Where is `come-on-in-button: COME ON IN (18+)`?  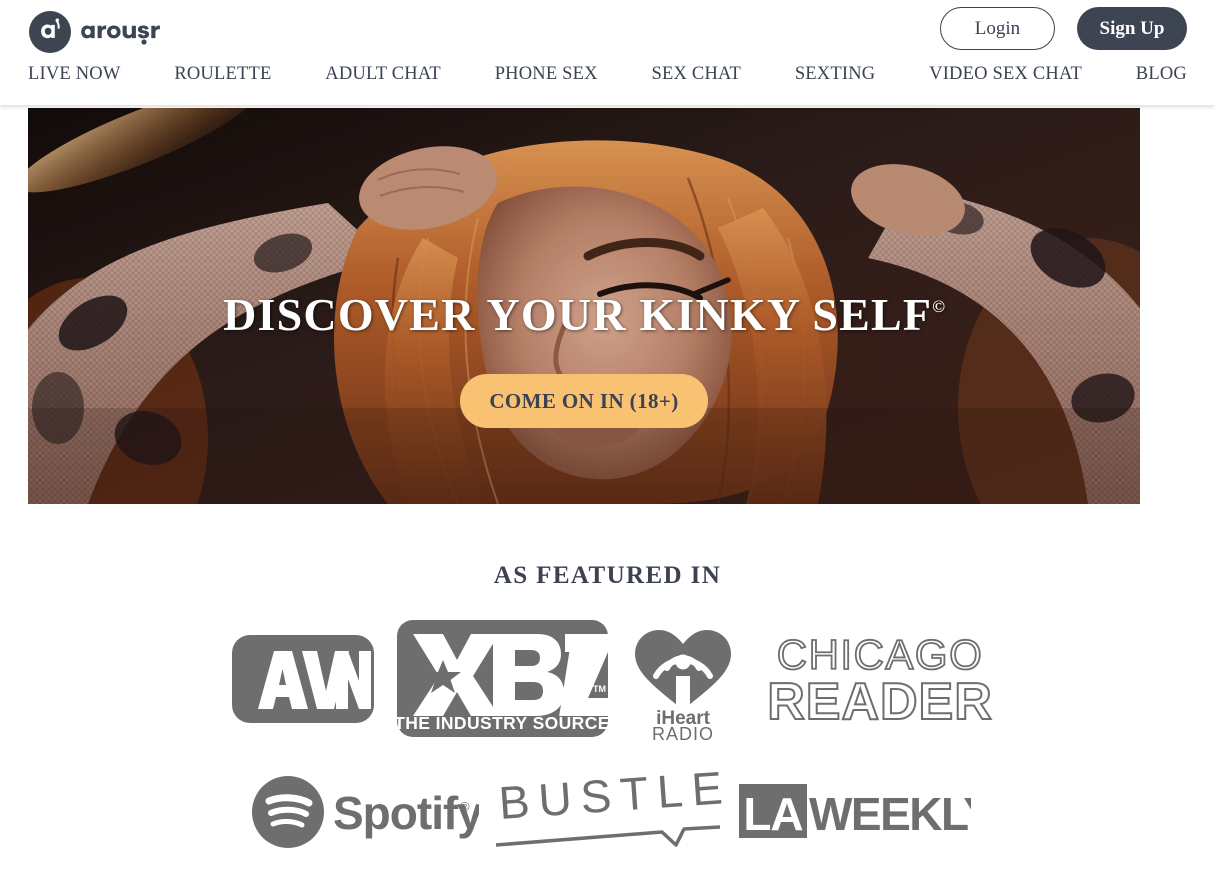
come-on-in-button: COME ON IN (18+) is located at coordinates (584, 401).